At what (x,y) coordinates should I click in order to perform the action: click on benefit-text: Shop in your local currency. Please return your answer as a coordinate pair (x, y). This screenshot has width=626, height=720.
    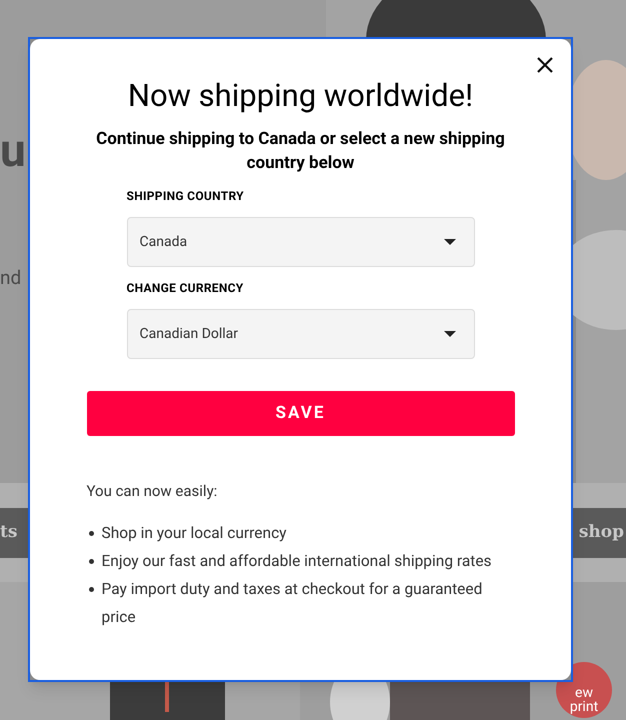
    Looking at the image, I should click on (194, 533).